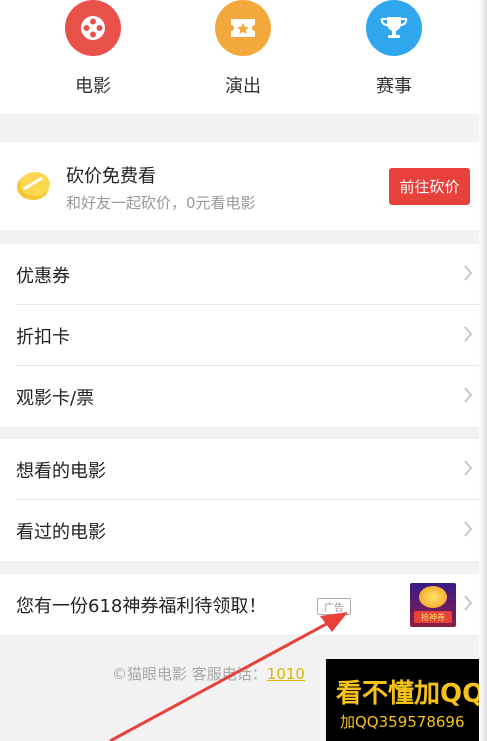 This screenshot has height=741, width=487. I want to click on menu-item-label: 观影卡/票, so click(55, 398).